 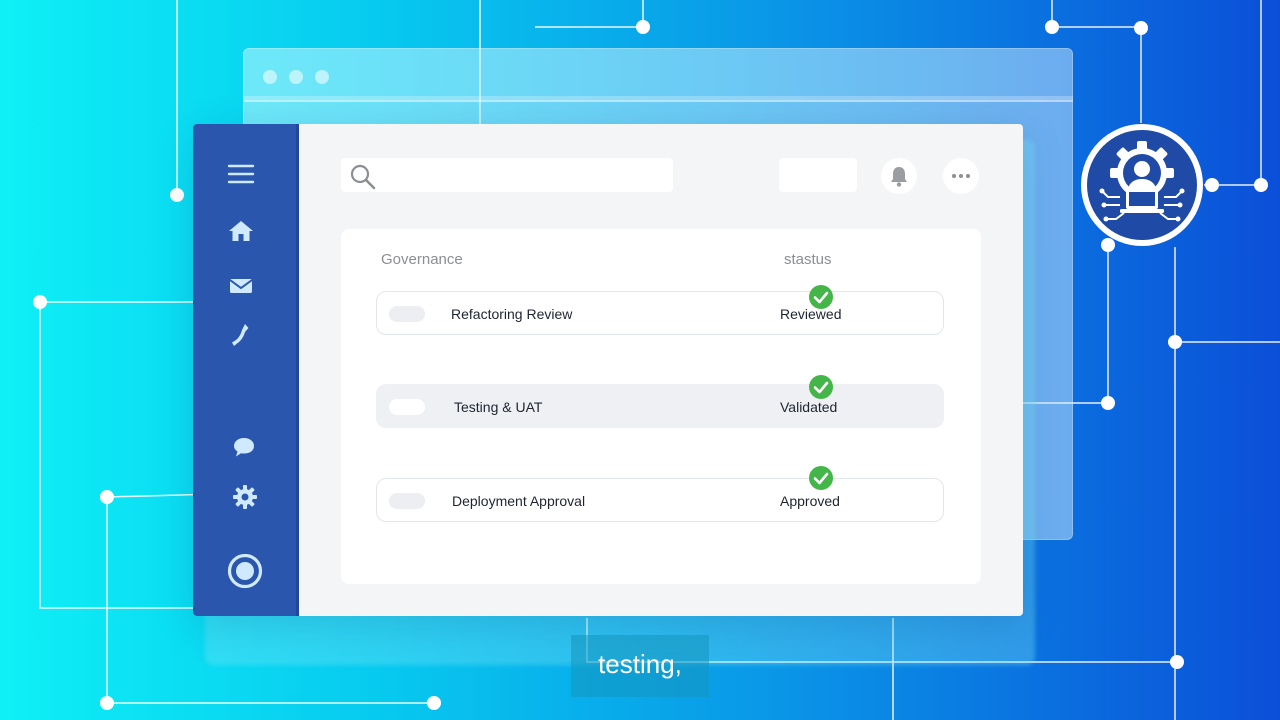 What do you see at coordinates (297, 370) in the screenshot?
I see `sidebar-edge` at bounding box center [297, 370].